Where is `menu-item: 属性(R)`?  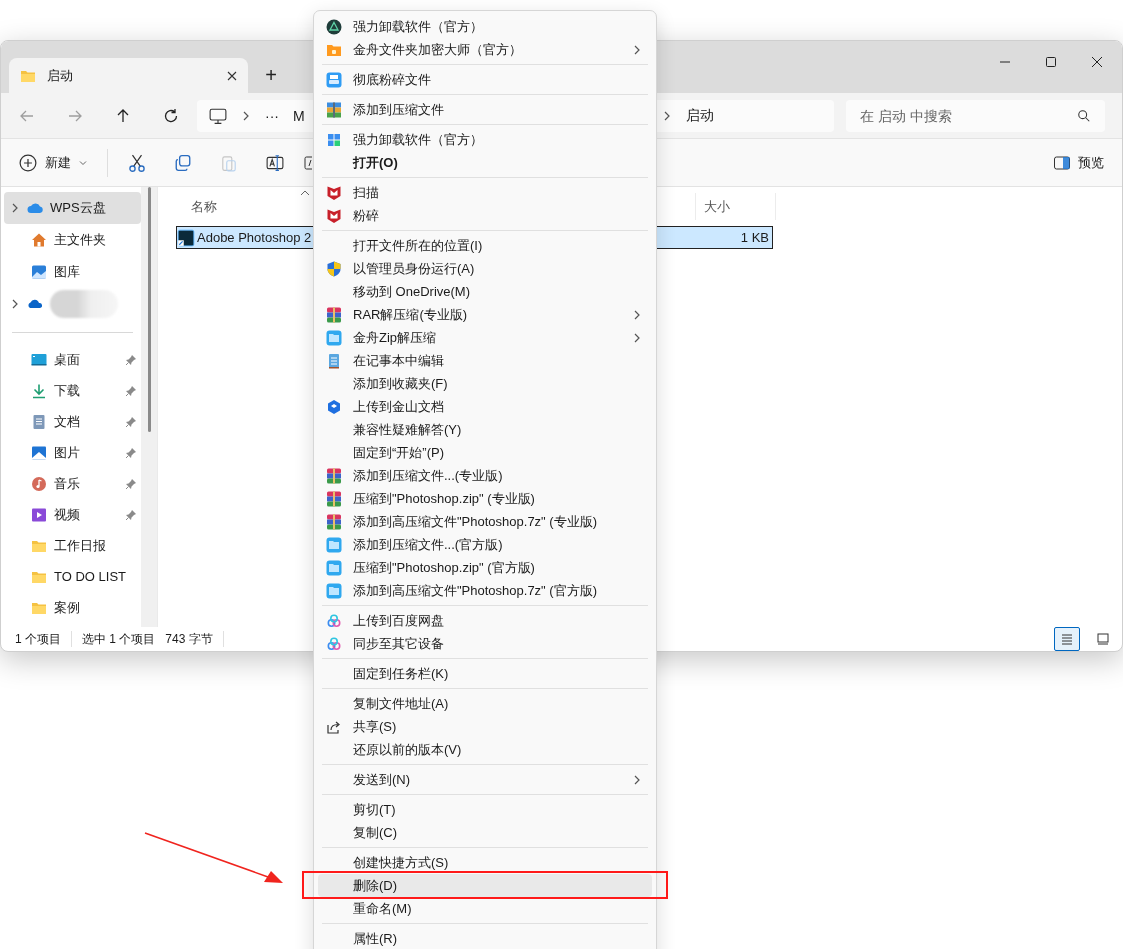
menu-item: 属性(R) is located at coordinates (485, 938).